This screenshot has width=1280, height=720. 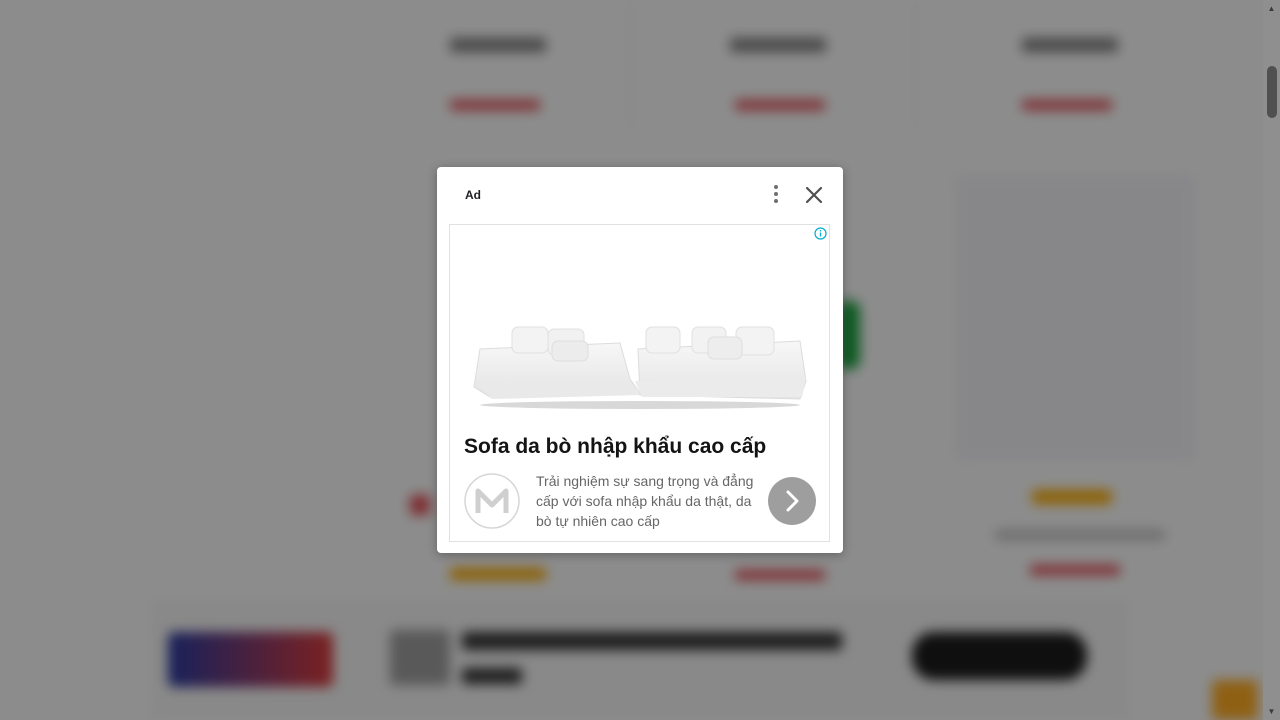 I want to click on more-vert-icon, so click(x=776, y=194).